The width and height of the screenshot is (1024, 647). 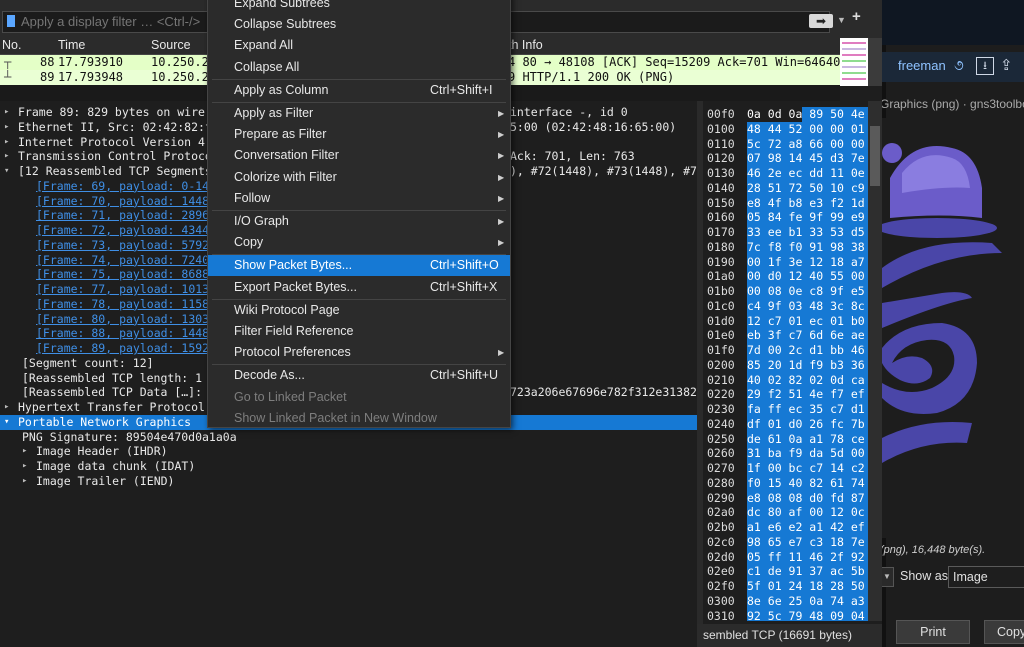 I want to click on hex-row: 0310 92 5c 79 48 09 04, so click(x=785, y=615).